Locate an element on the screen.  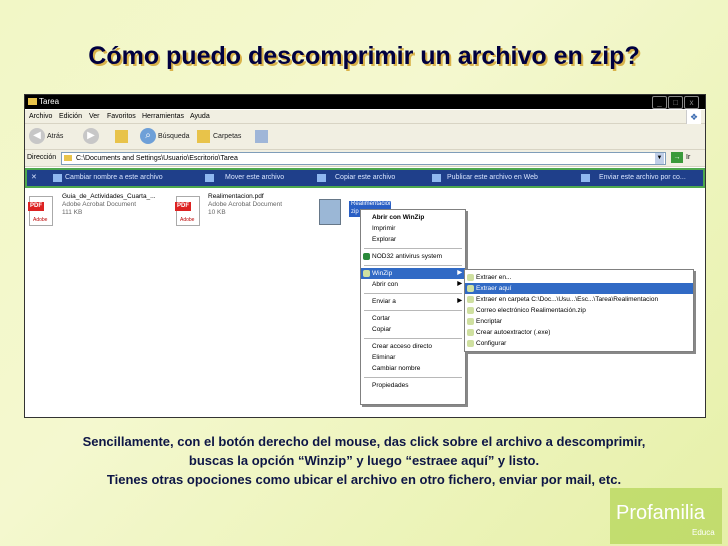
submenu-configure: Configurar is located at coordinates (579, 343).